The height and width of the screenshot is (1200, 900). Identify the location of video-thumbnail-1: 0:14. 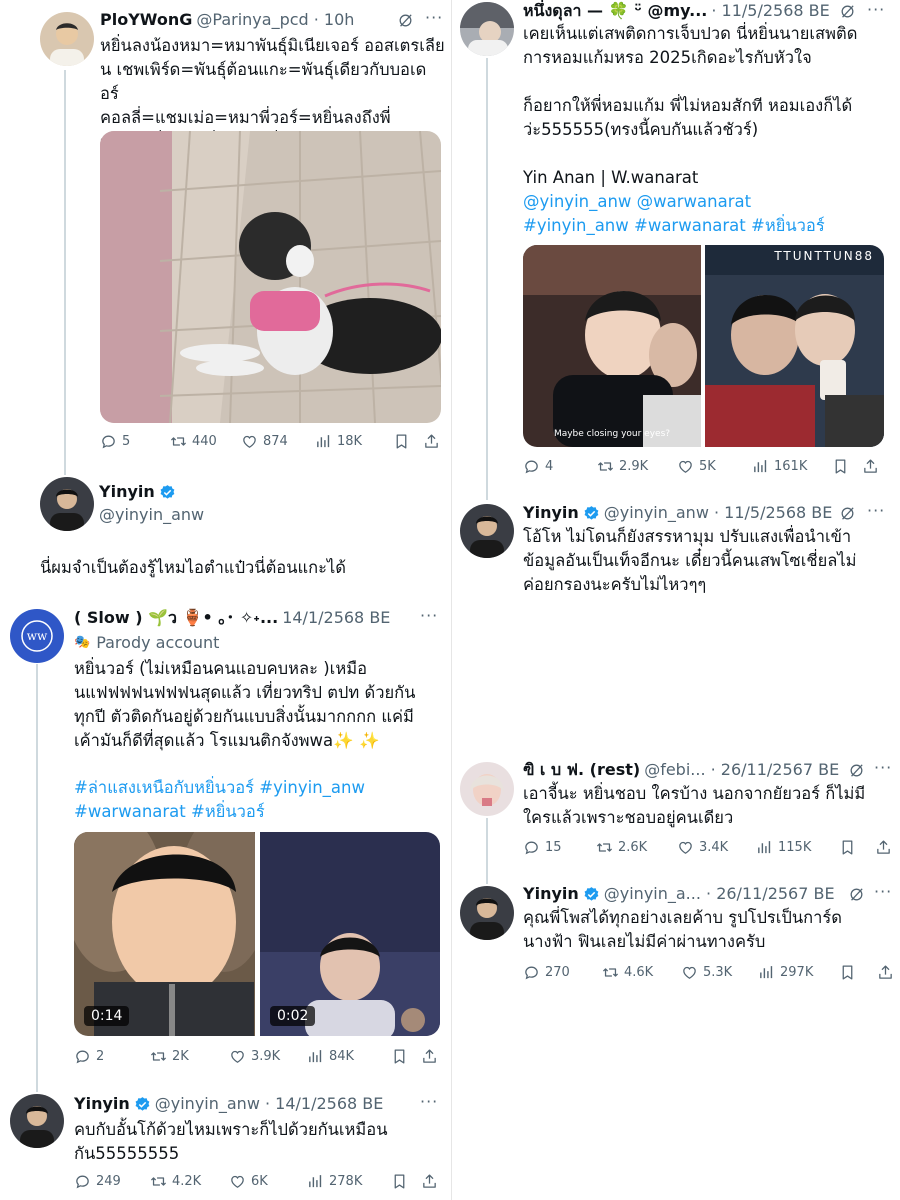
(164, 934).